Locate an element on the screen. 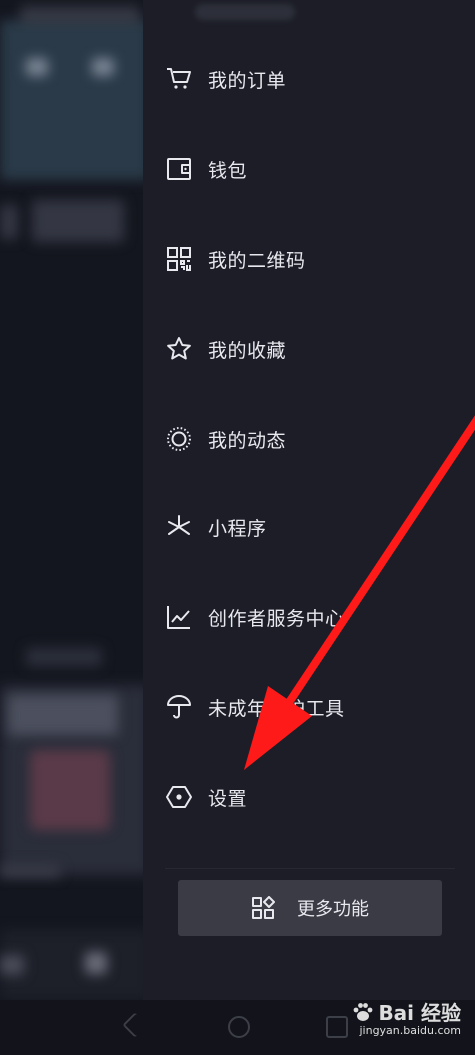 The image size is (475, 1055). background-status-bar is located at coordinates (80, 15).